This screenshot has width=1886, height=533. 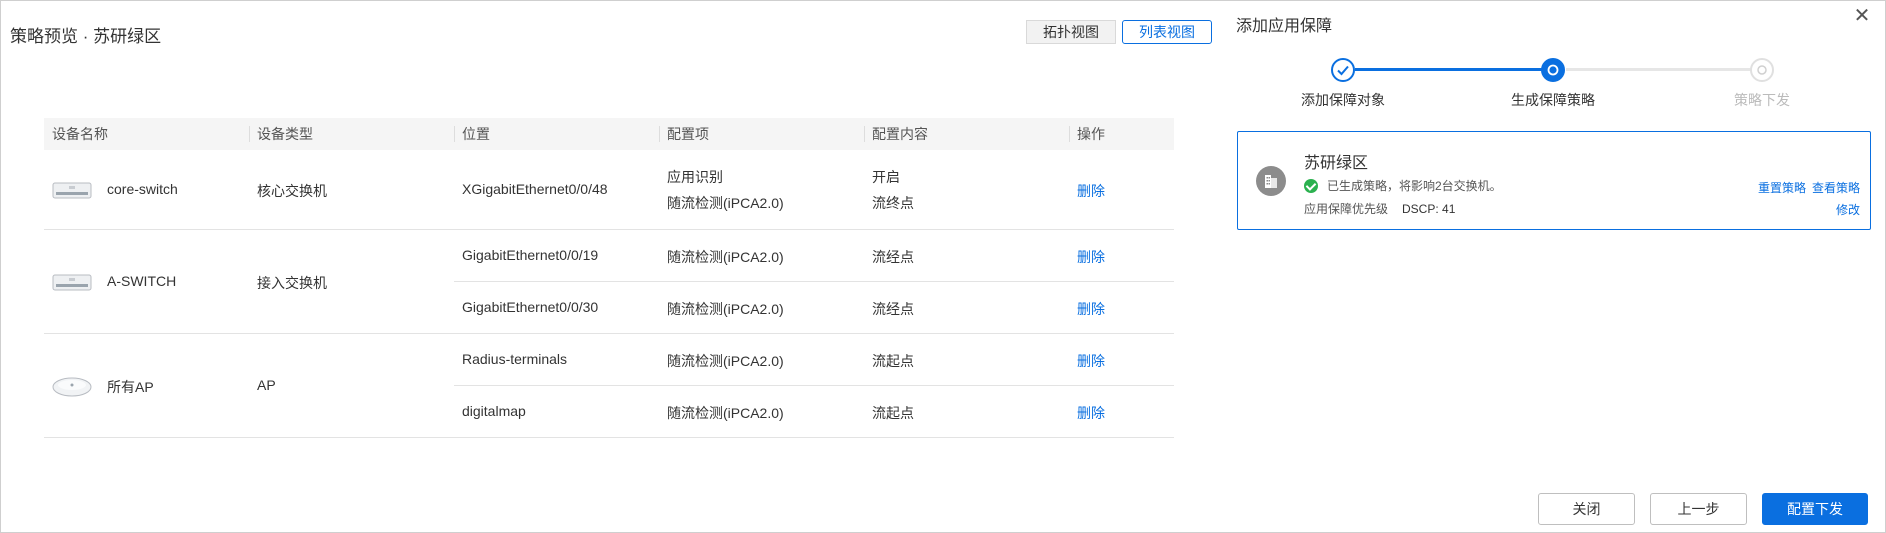 What do you see at coordinates (1311, 185) in the screenshot?
I see `success-check-icon` at bounding box center [1311, 185].